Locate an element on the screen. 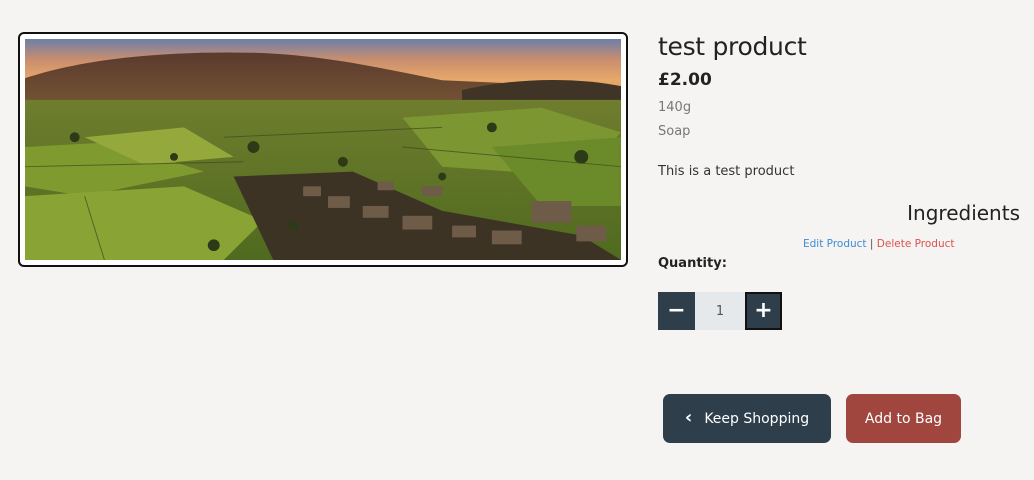 This screenshot has width=1034, height=480. plus-icon: + is located at coordinates (763, 310).